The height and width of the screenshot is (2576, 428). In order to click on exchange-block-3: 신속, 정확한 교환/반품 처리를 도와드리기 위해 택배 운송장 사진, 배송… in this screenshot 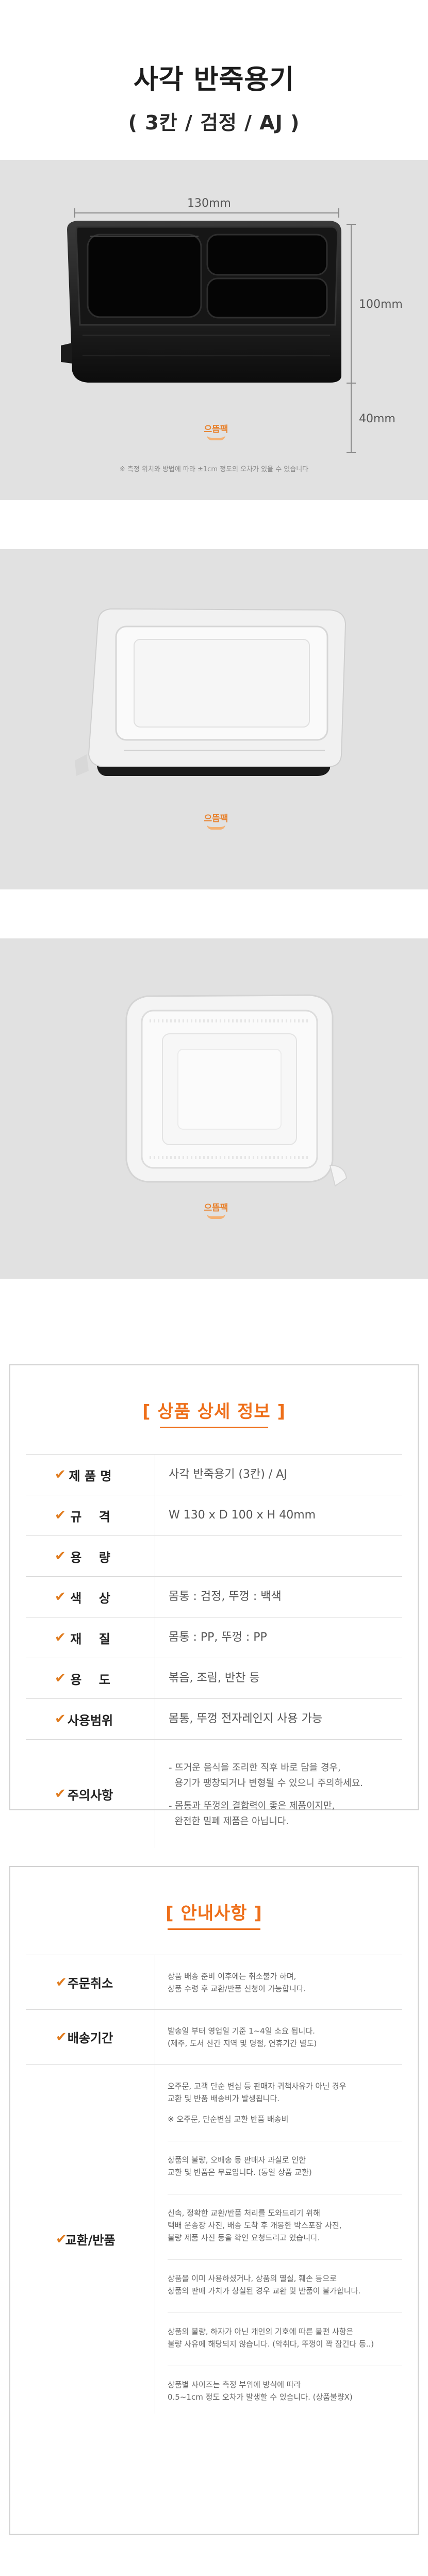, I will do `click(285, 2227)`.